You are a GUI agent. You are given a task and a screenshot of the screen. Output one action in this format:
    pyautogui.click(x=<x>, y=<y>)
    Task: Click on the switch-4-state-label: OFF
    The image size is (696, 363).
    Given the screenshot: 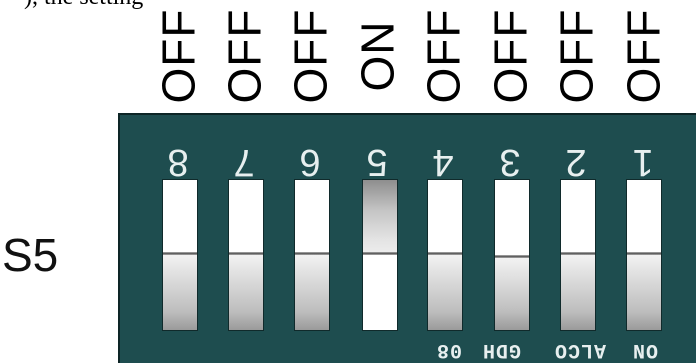 What is the action you would take?
    pyautogui.click(x=443, y=56)
    